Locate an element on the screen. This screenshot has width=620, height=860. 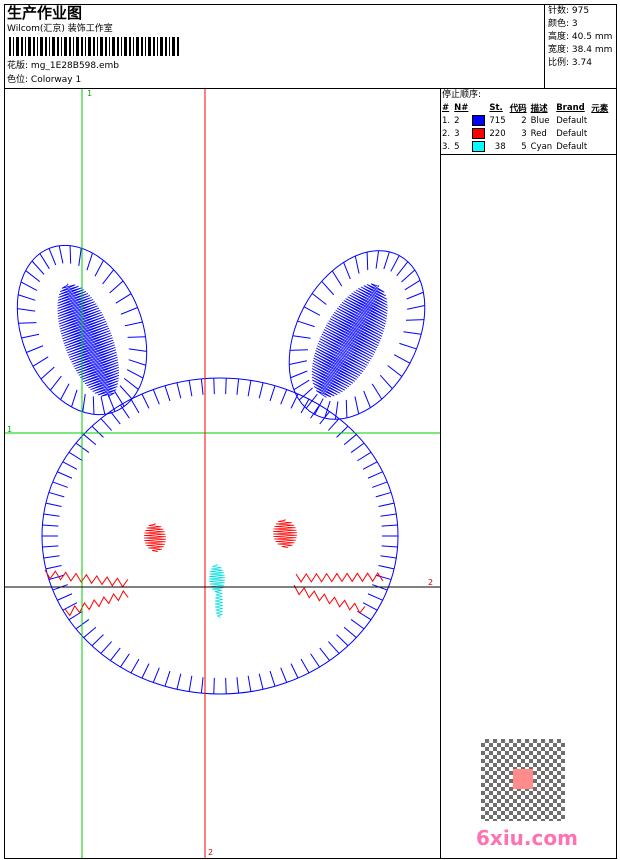
info-stitches: 针数: 975 is located at coordinates (569, 11).